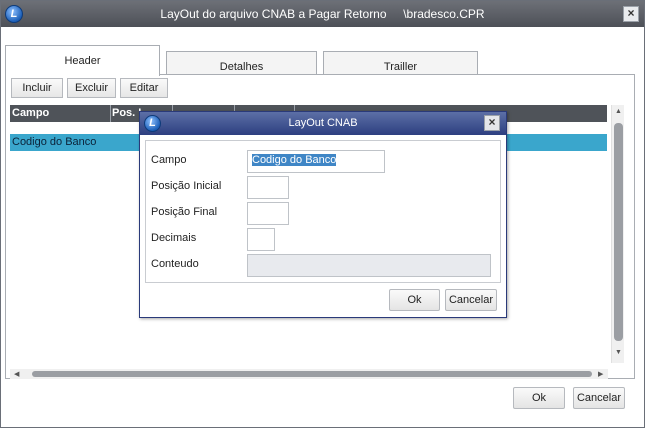 This screenshot has width=645, height=428. What do you see at coordinates (174, 238) in the screenshot?
I see `decimais-label: Decimais` at bounding box center [174, 238].